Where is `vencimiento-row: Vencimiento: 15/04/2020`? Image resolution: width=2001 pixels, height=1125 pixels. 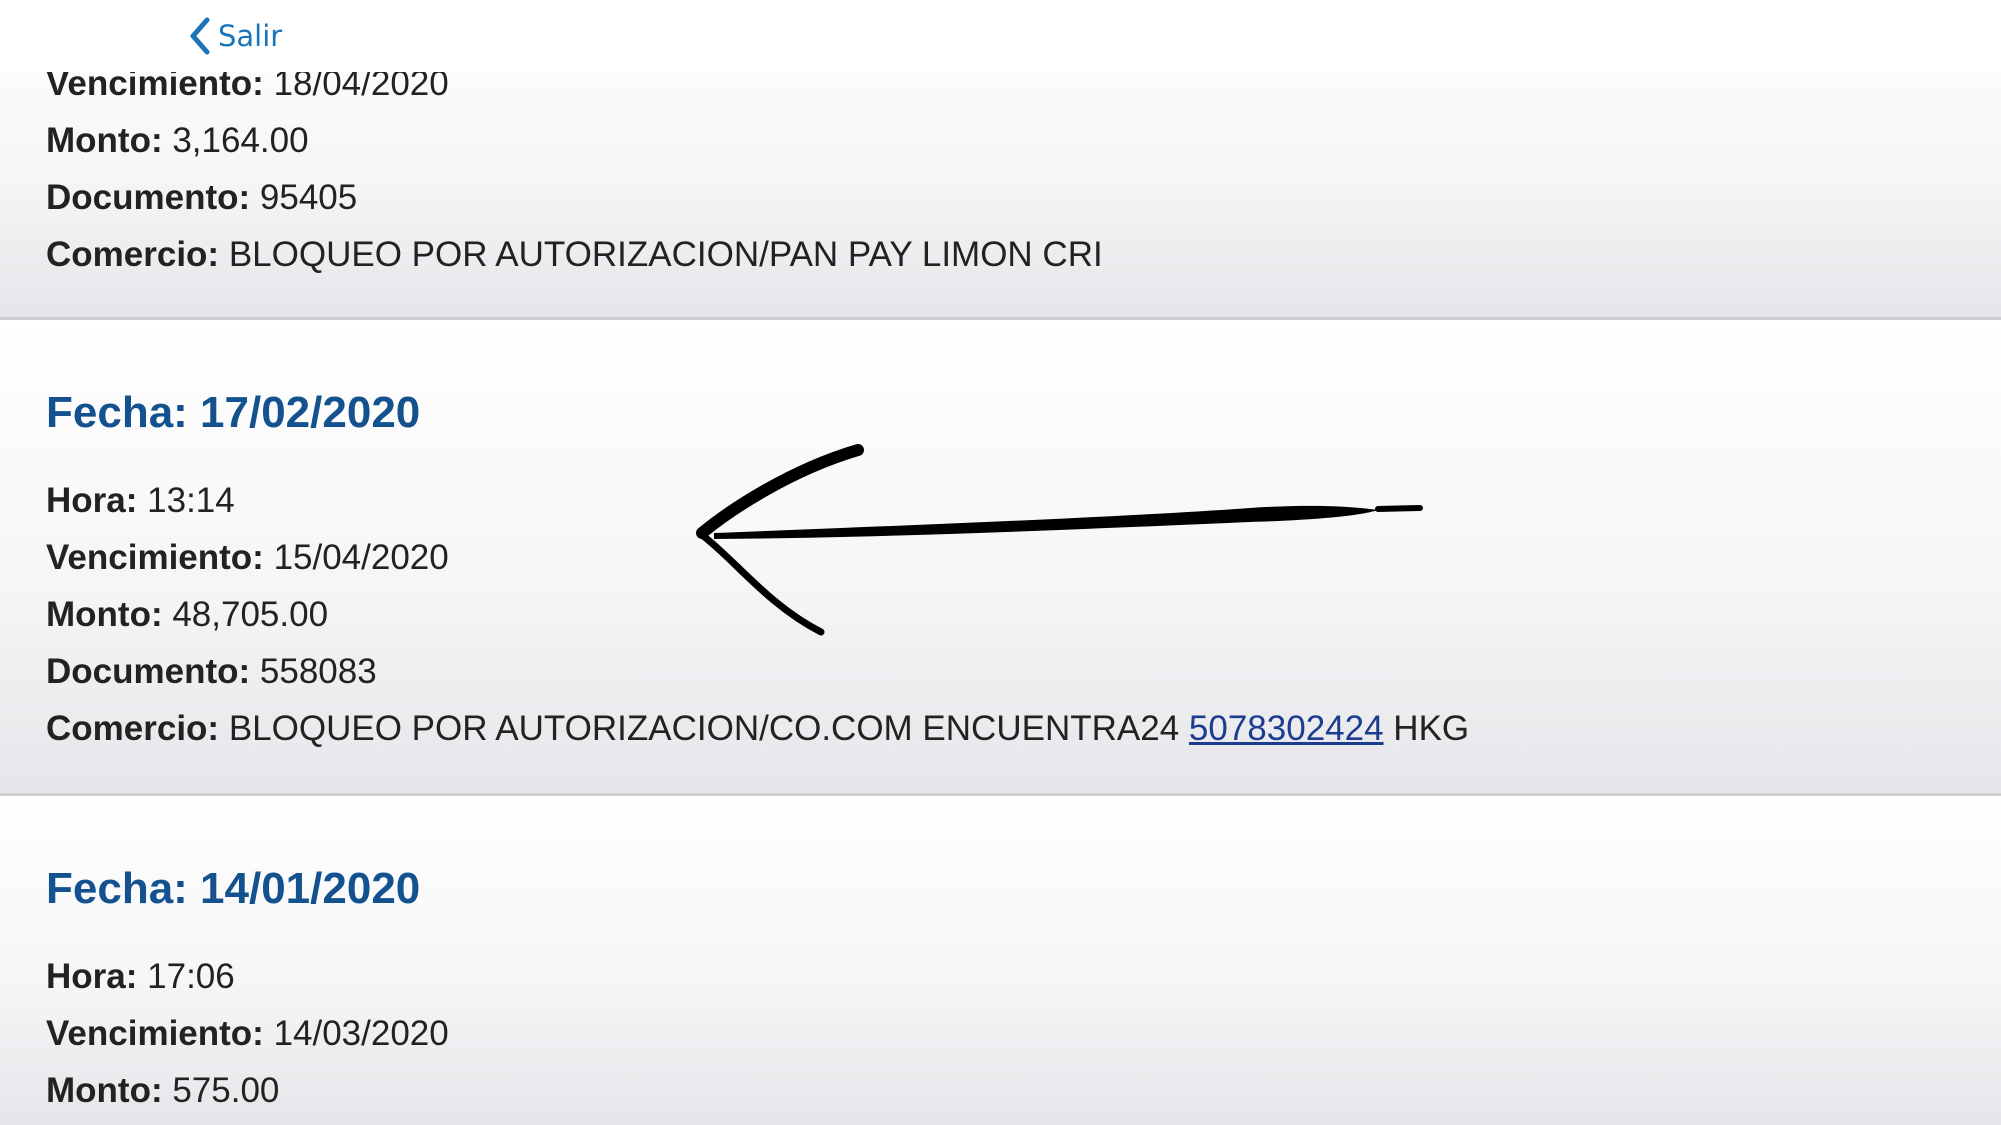 vencimiento-row: Vencimiento: 15/04/2020 is located at coordinates (247, 558).